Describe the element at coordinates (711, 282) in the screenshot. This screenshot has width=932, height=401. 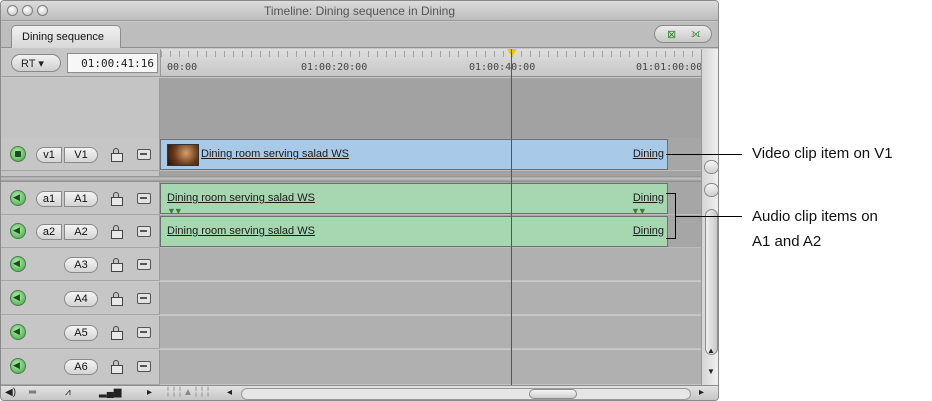
I see `vertical-scroll-thumb` at that location.